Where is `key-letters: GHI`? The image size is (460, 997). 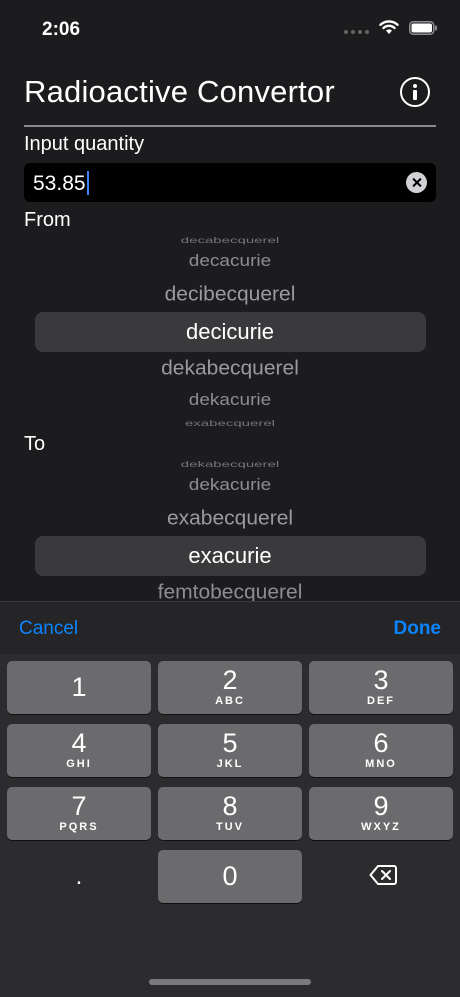
key-letters: GHI is located at coordinates (79, 764).